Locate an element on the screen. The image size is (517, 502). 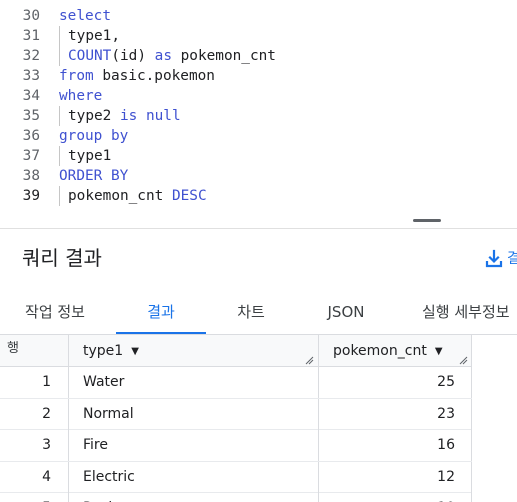
row-number: 5 is located at coordinates (34, 497).